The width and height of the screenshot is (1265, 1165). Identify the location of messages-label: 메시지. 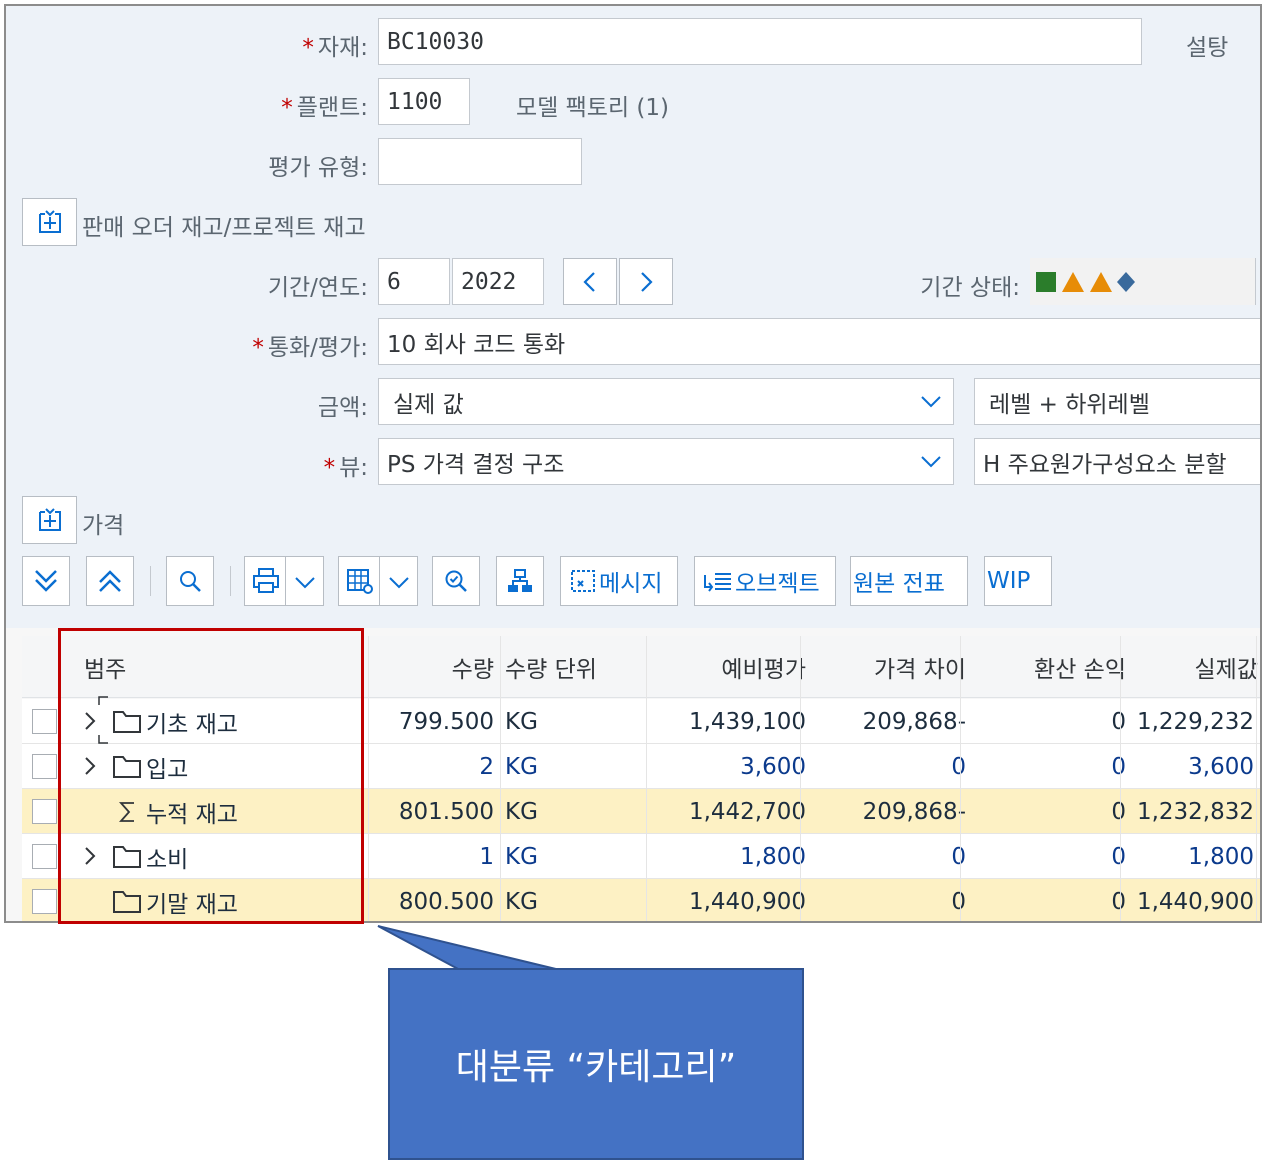
(631, 584).